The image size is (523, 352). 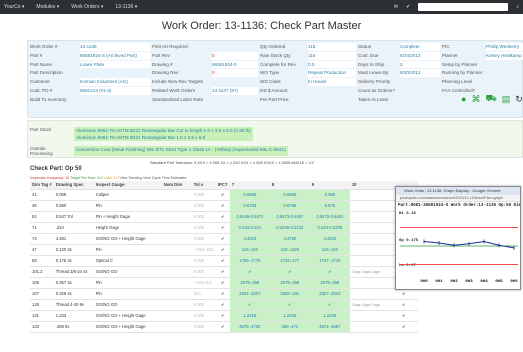 I want to click on table-cell: 469-.471, so click(x=289, y=327).